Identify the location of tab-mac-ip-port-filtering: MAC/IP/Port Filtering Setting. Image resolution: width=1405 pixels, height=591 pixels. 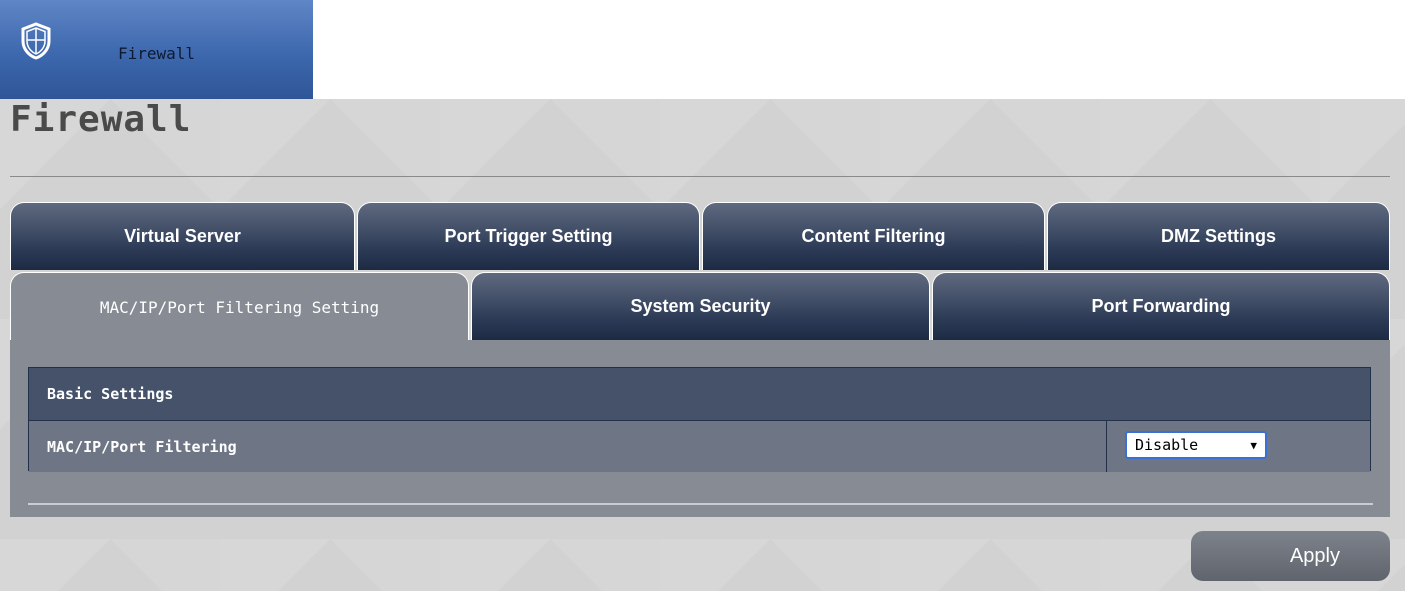
(239, 307).